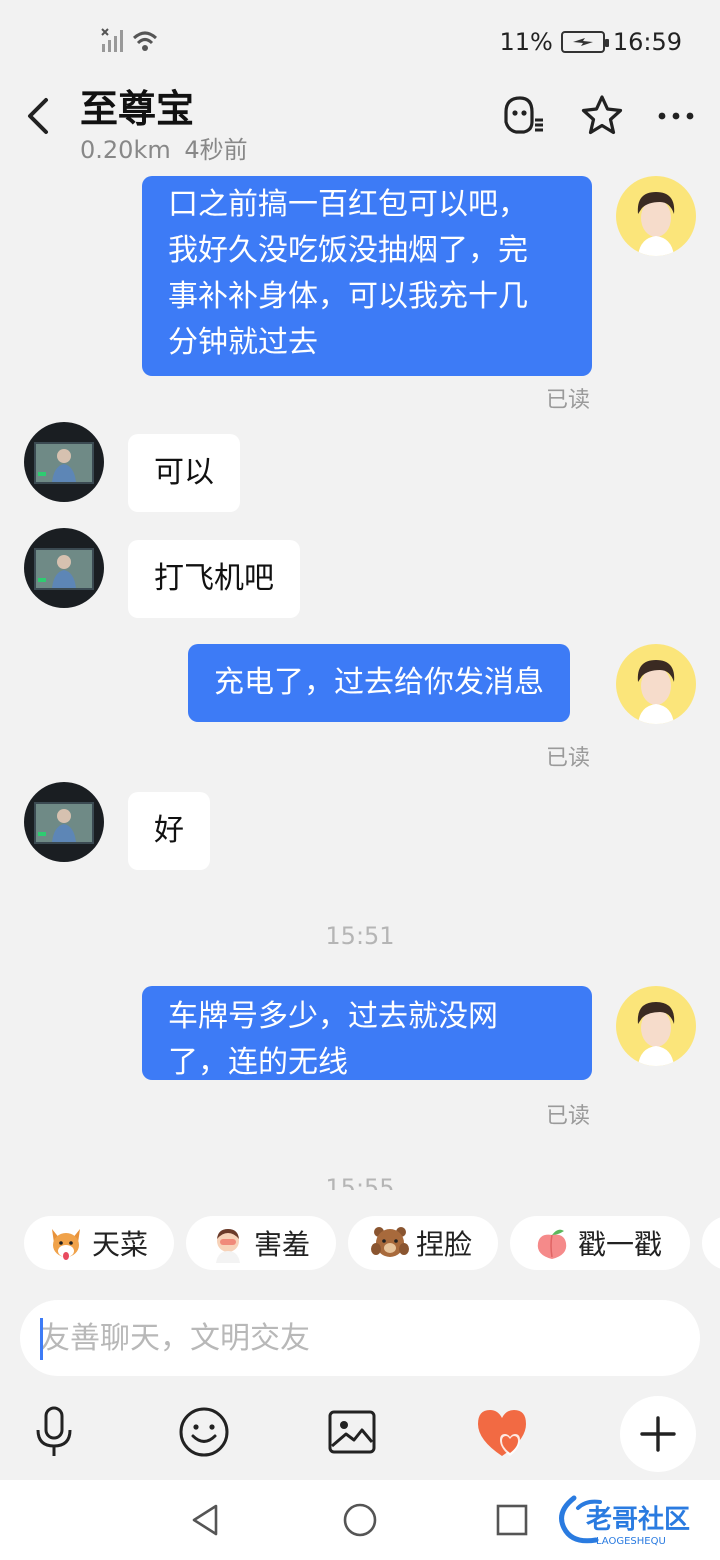 This screenshot has height=1560, width=720. I want to click on favorite-button, so click(602, 116).